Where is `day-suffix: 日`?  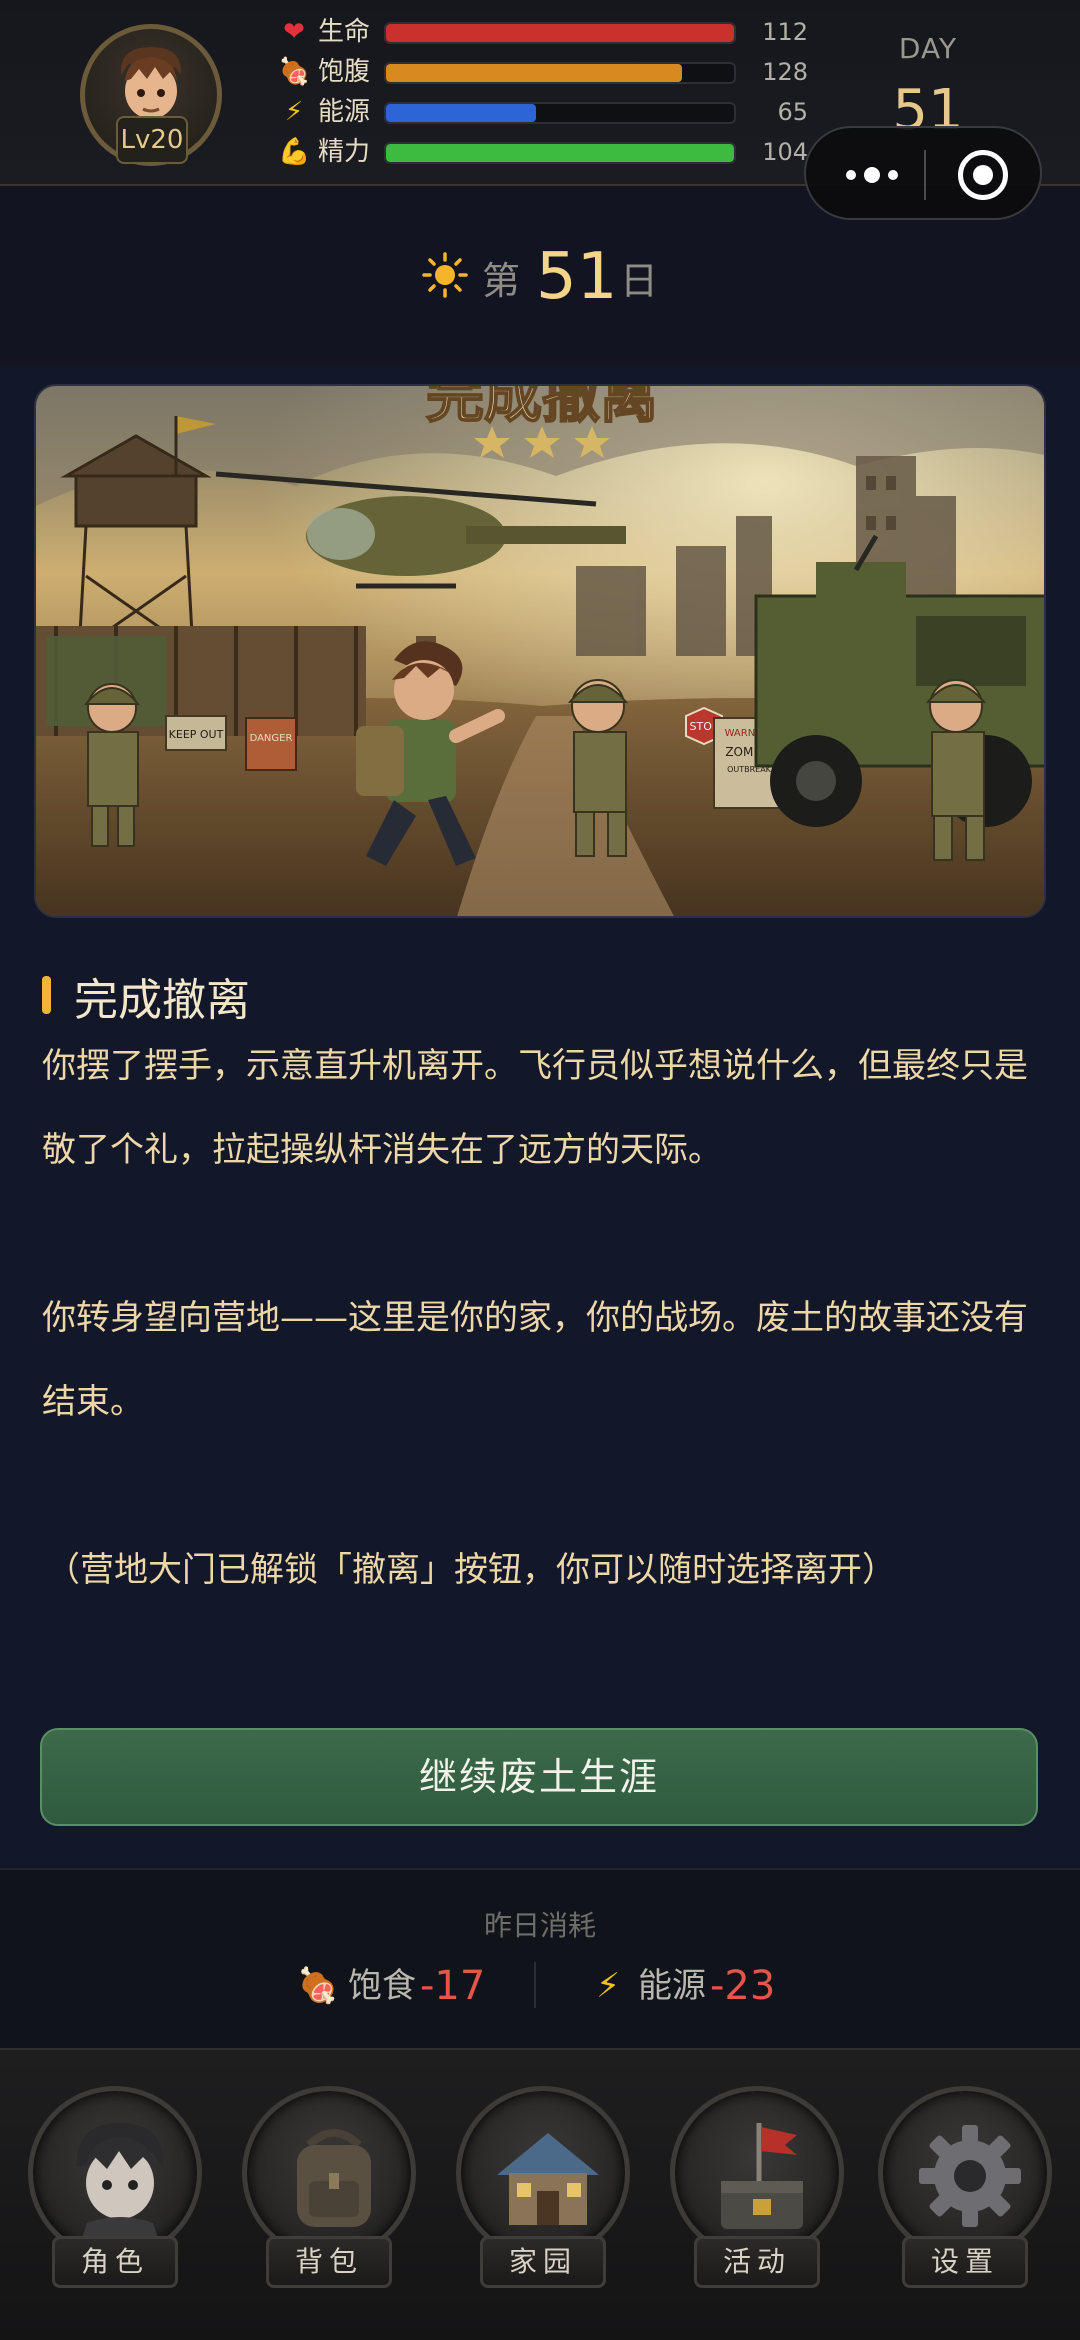 day-suffix: 日 is located at coordinates (639, 281).